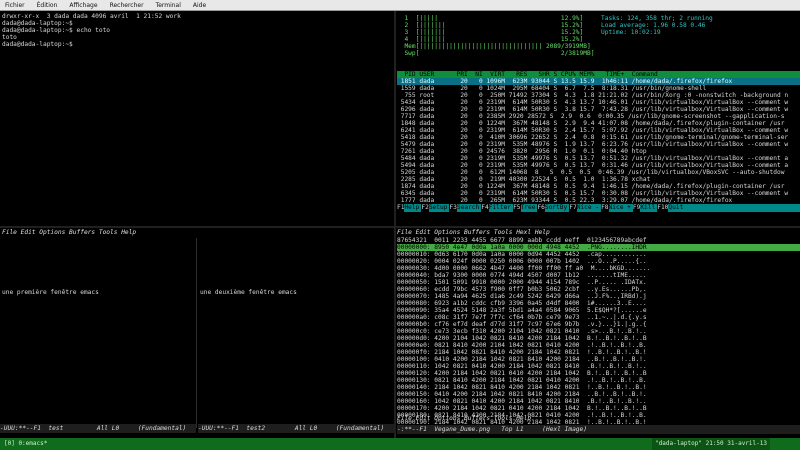 This screenshot has height=450, width=800. I want to click on emacs-modeline-2: -UUU:**--F1 test2 All L0 (Fundamental), so click(296, 428).